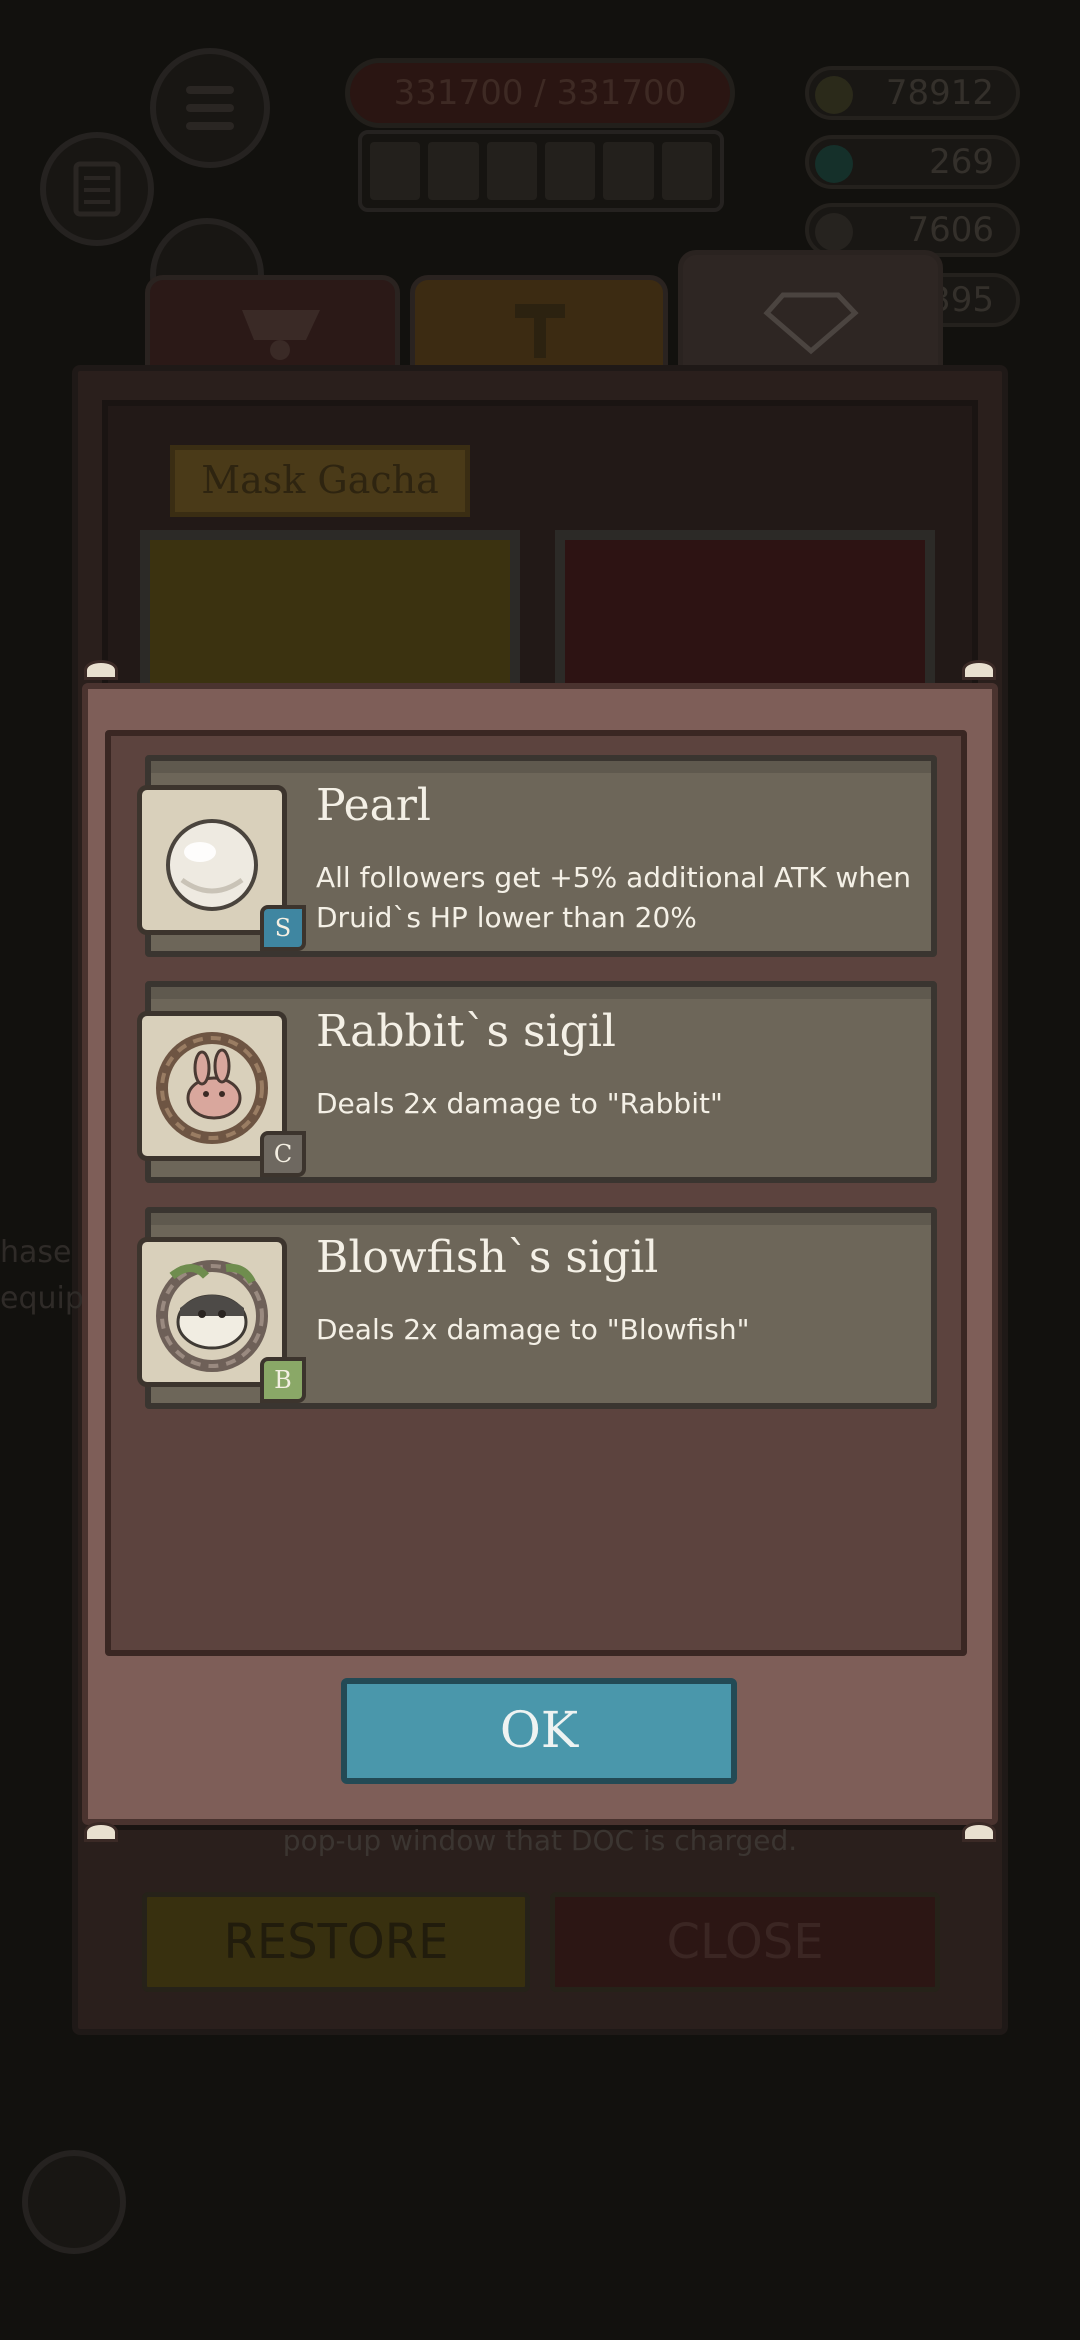  I want to click on close-label: CLOSE, so click(745, 1942).